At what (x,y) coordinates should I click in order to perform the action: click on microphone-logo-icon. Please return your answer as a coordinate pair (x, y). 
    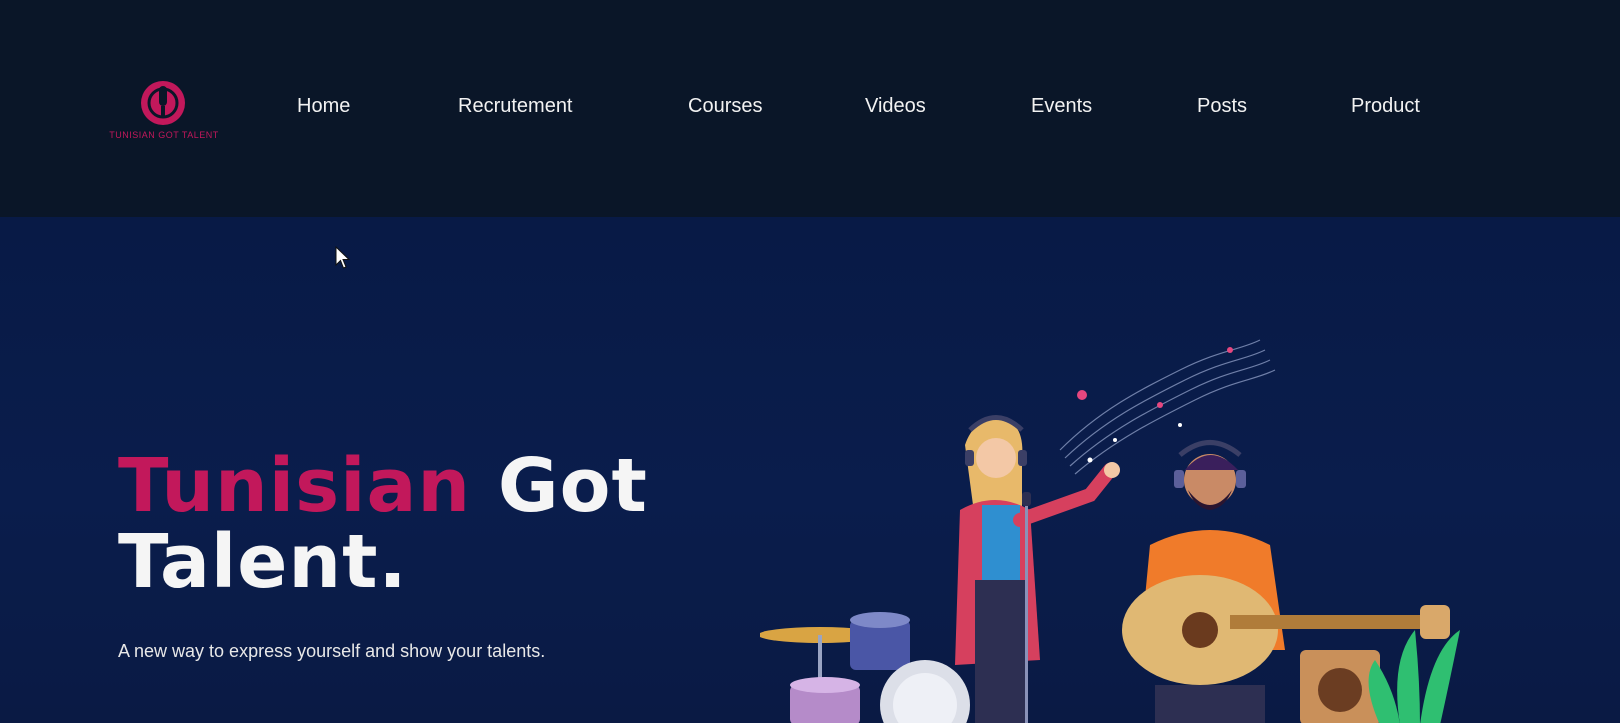
    Looking at the image, I should click on (163, 103).